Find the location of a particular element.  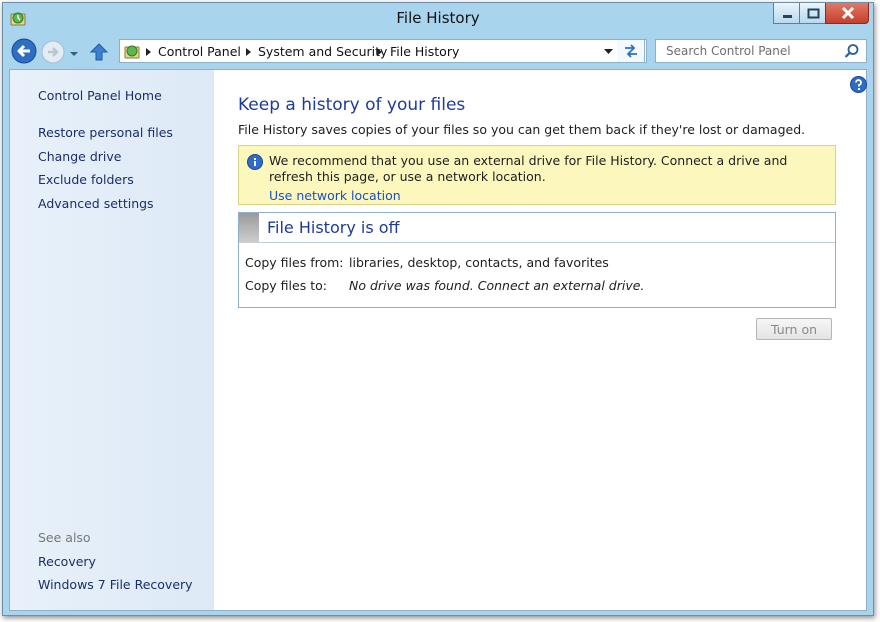

refresh-icon is located at coordinates (631, 51).